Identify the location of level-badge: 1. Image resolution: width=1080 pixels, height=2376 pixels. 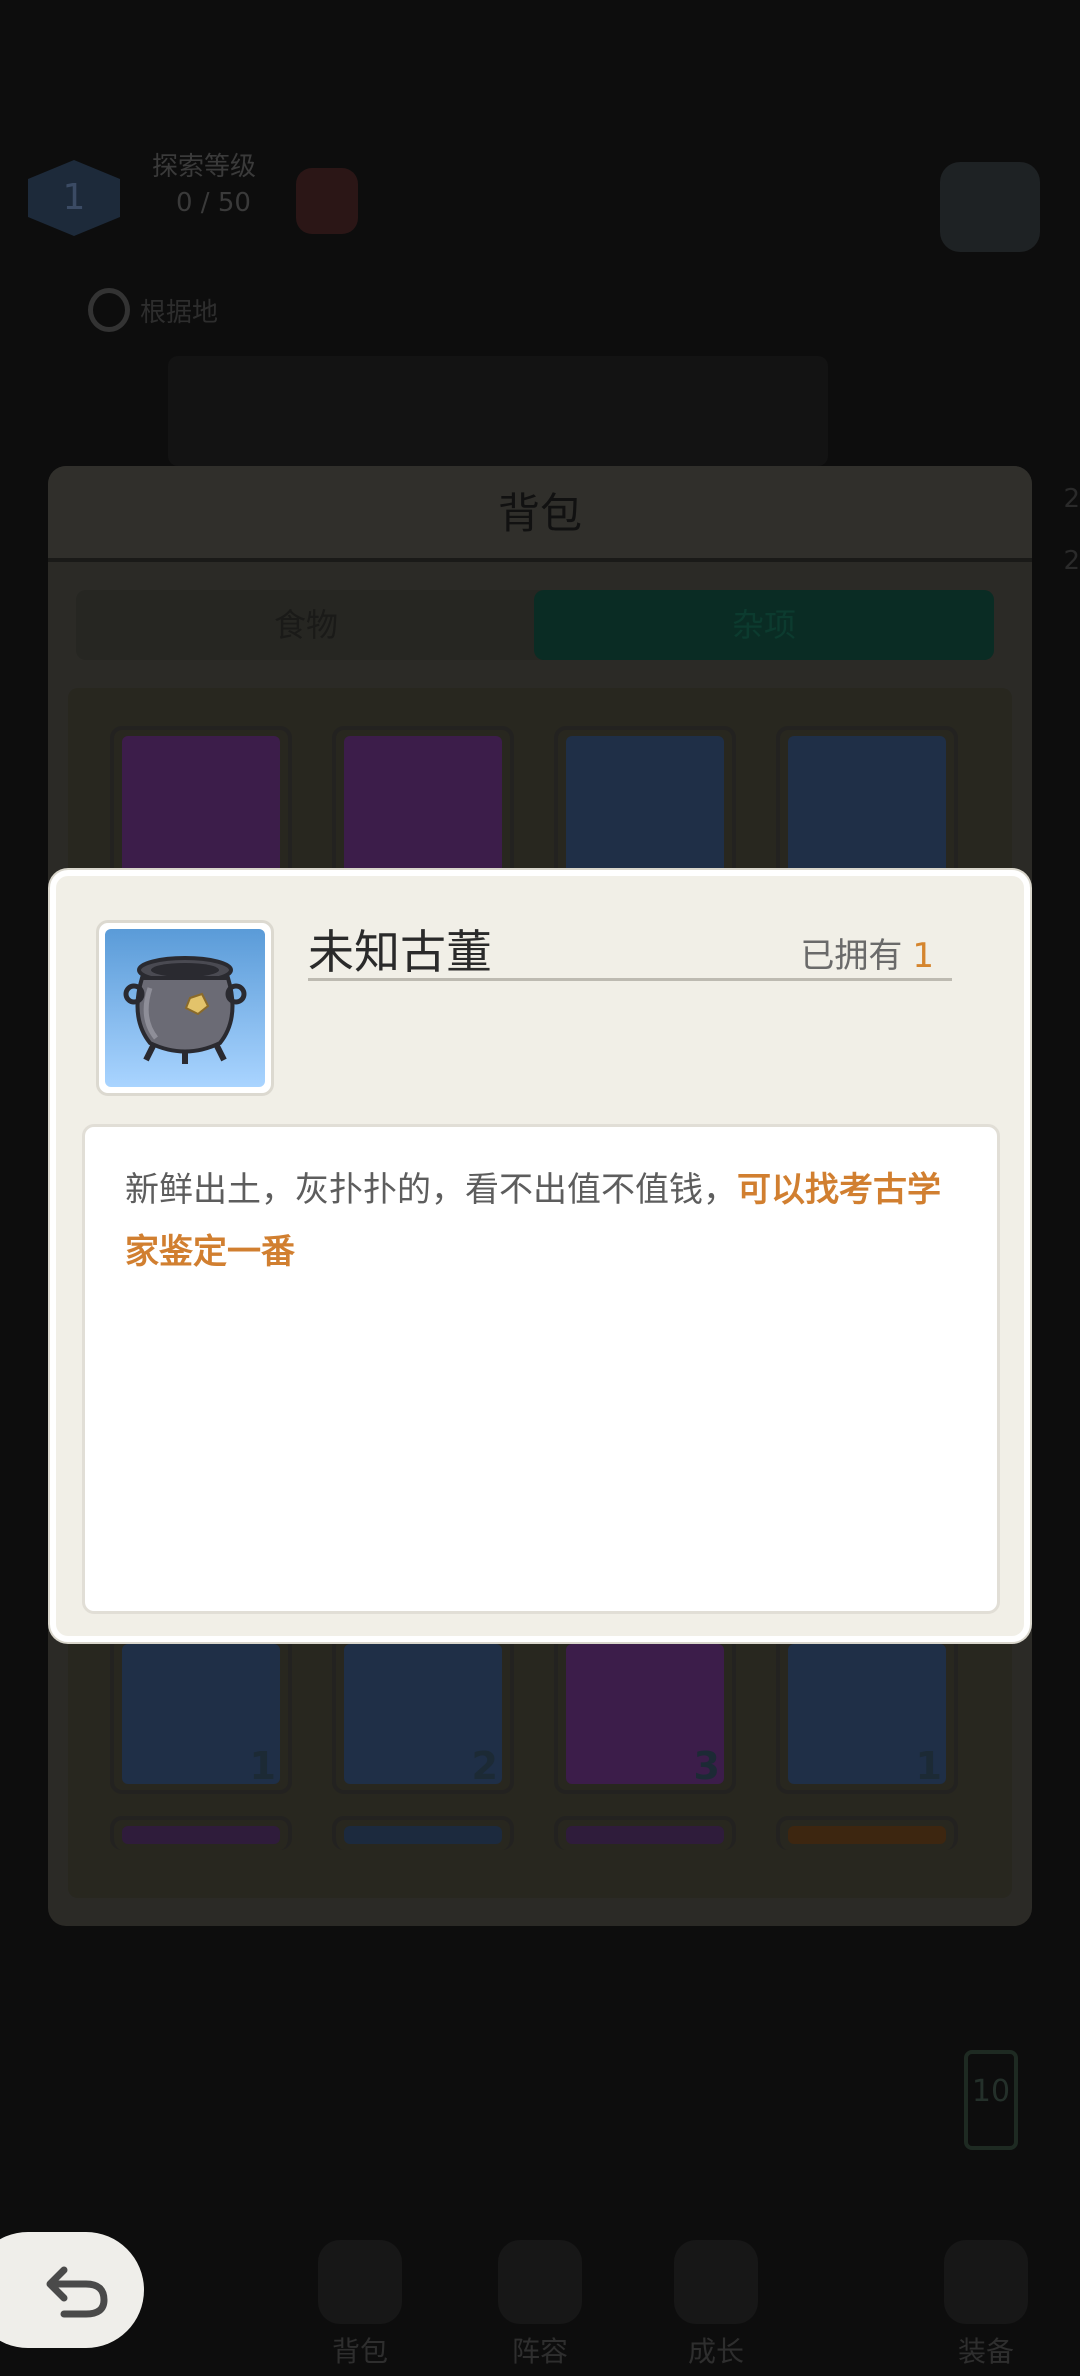
(74, 198).